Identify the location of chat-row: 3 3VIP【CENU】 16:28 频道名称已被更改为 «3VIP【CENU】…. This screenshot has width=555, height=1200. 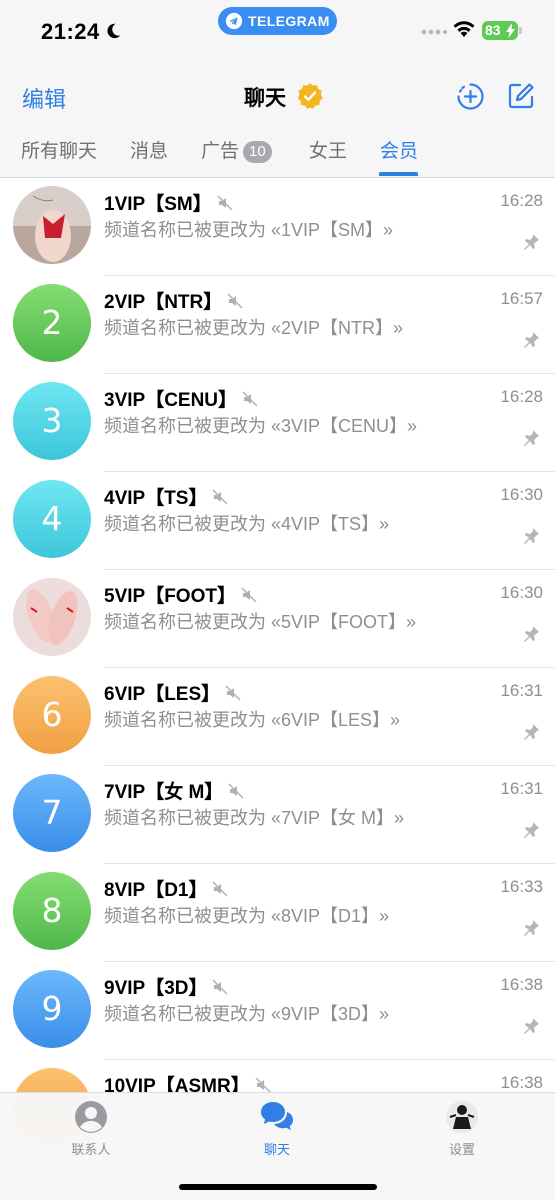
(277, 423).